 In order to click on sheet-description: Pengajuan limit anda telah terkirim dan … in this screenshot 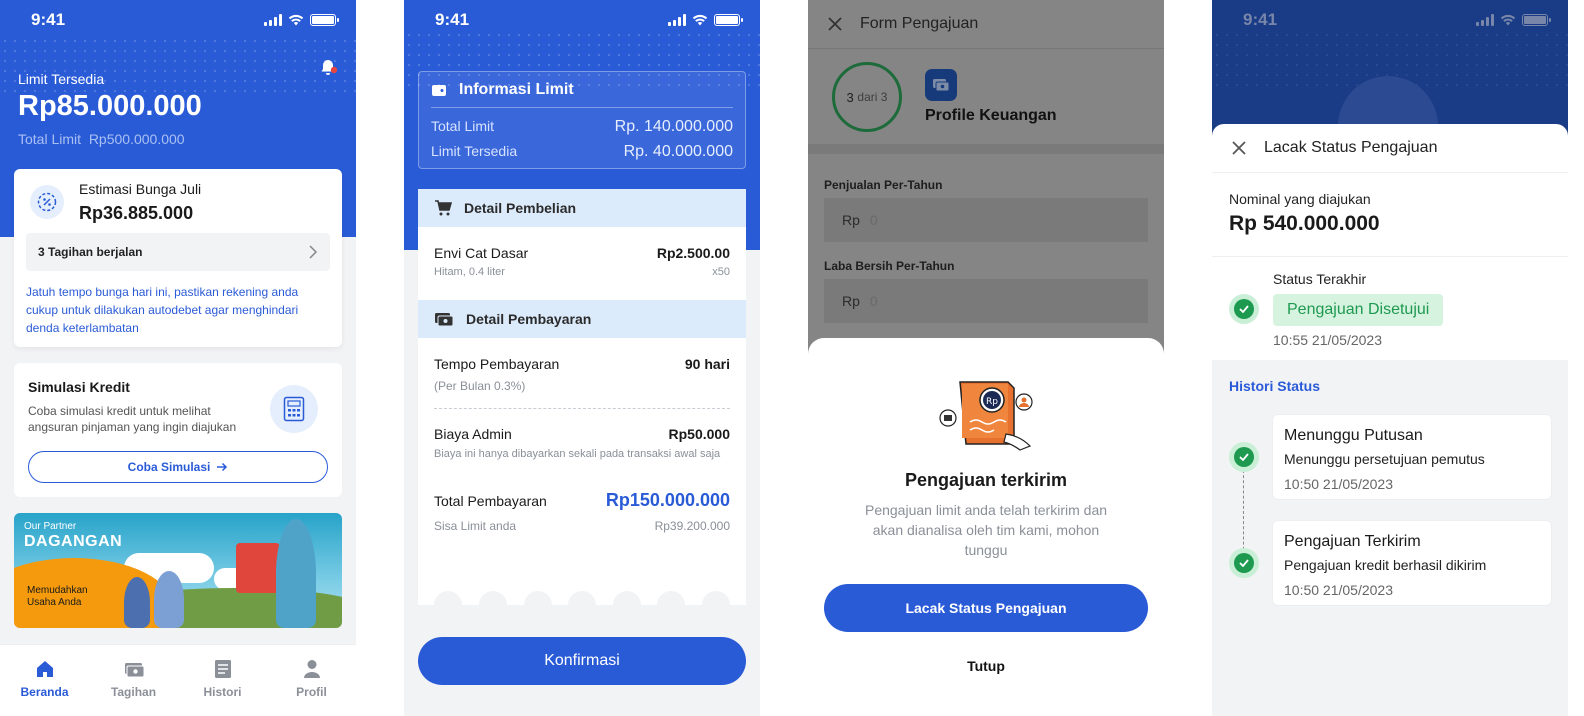, I will do `click(986, 530)`.